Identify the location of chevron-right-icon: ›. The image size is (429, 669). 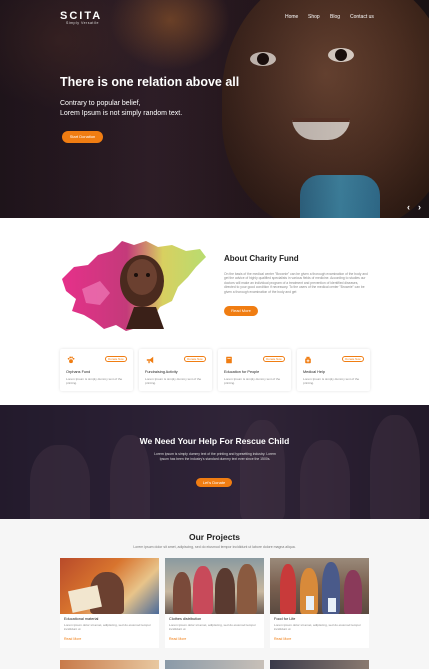
(419, 207).